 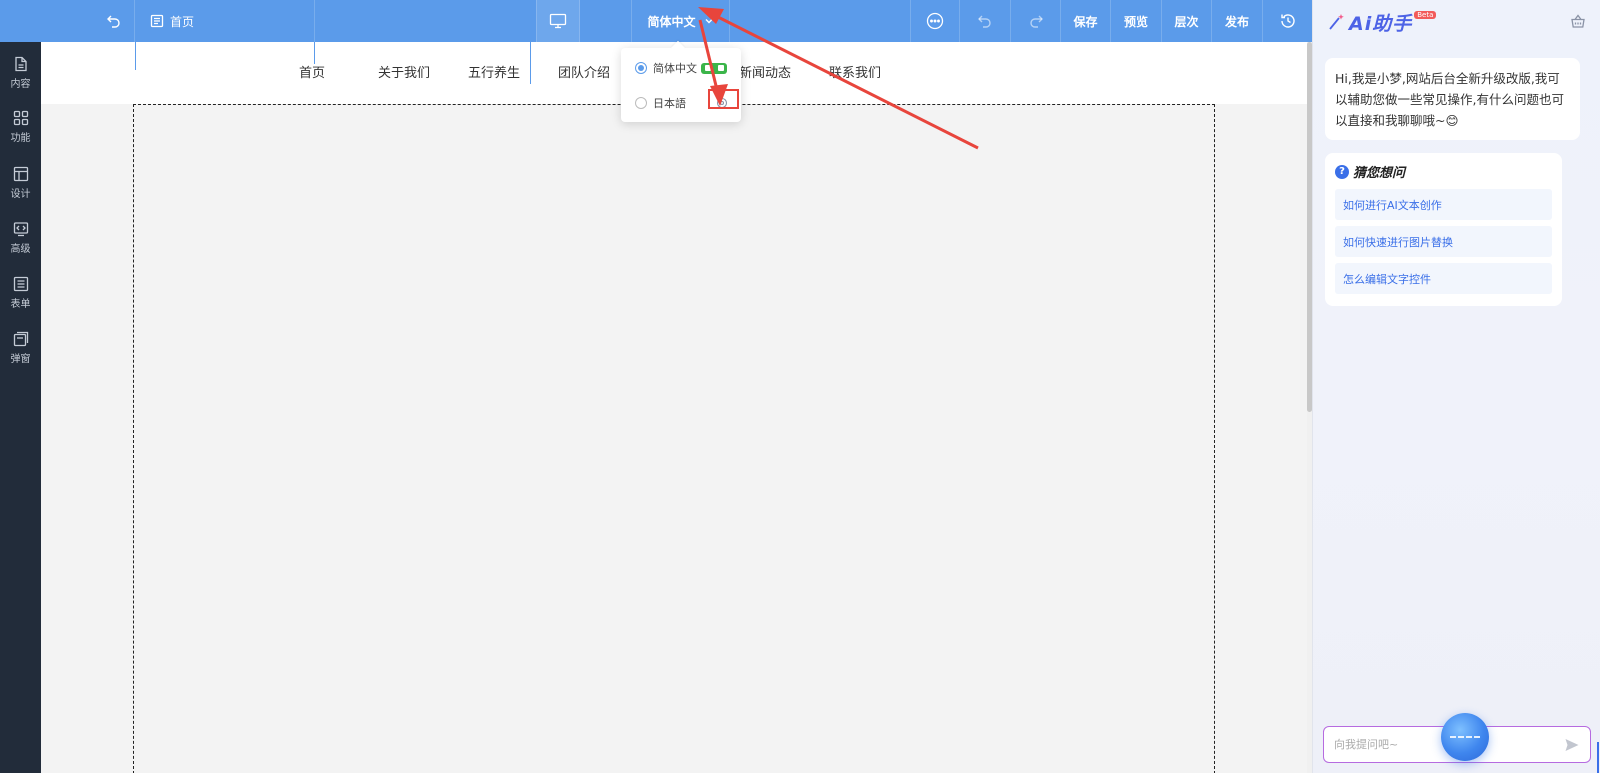 I want to click on layout-icon, so click(x=21, y=174).